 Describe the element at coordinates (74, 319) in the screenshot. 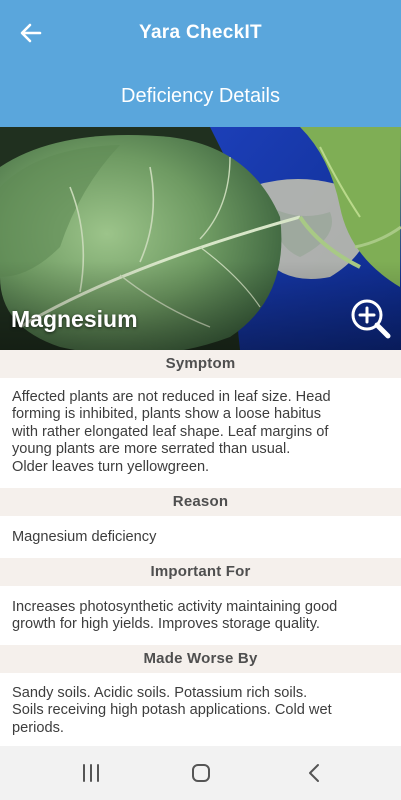

I see `nutrient-name: Magnesium` at that location.